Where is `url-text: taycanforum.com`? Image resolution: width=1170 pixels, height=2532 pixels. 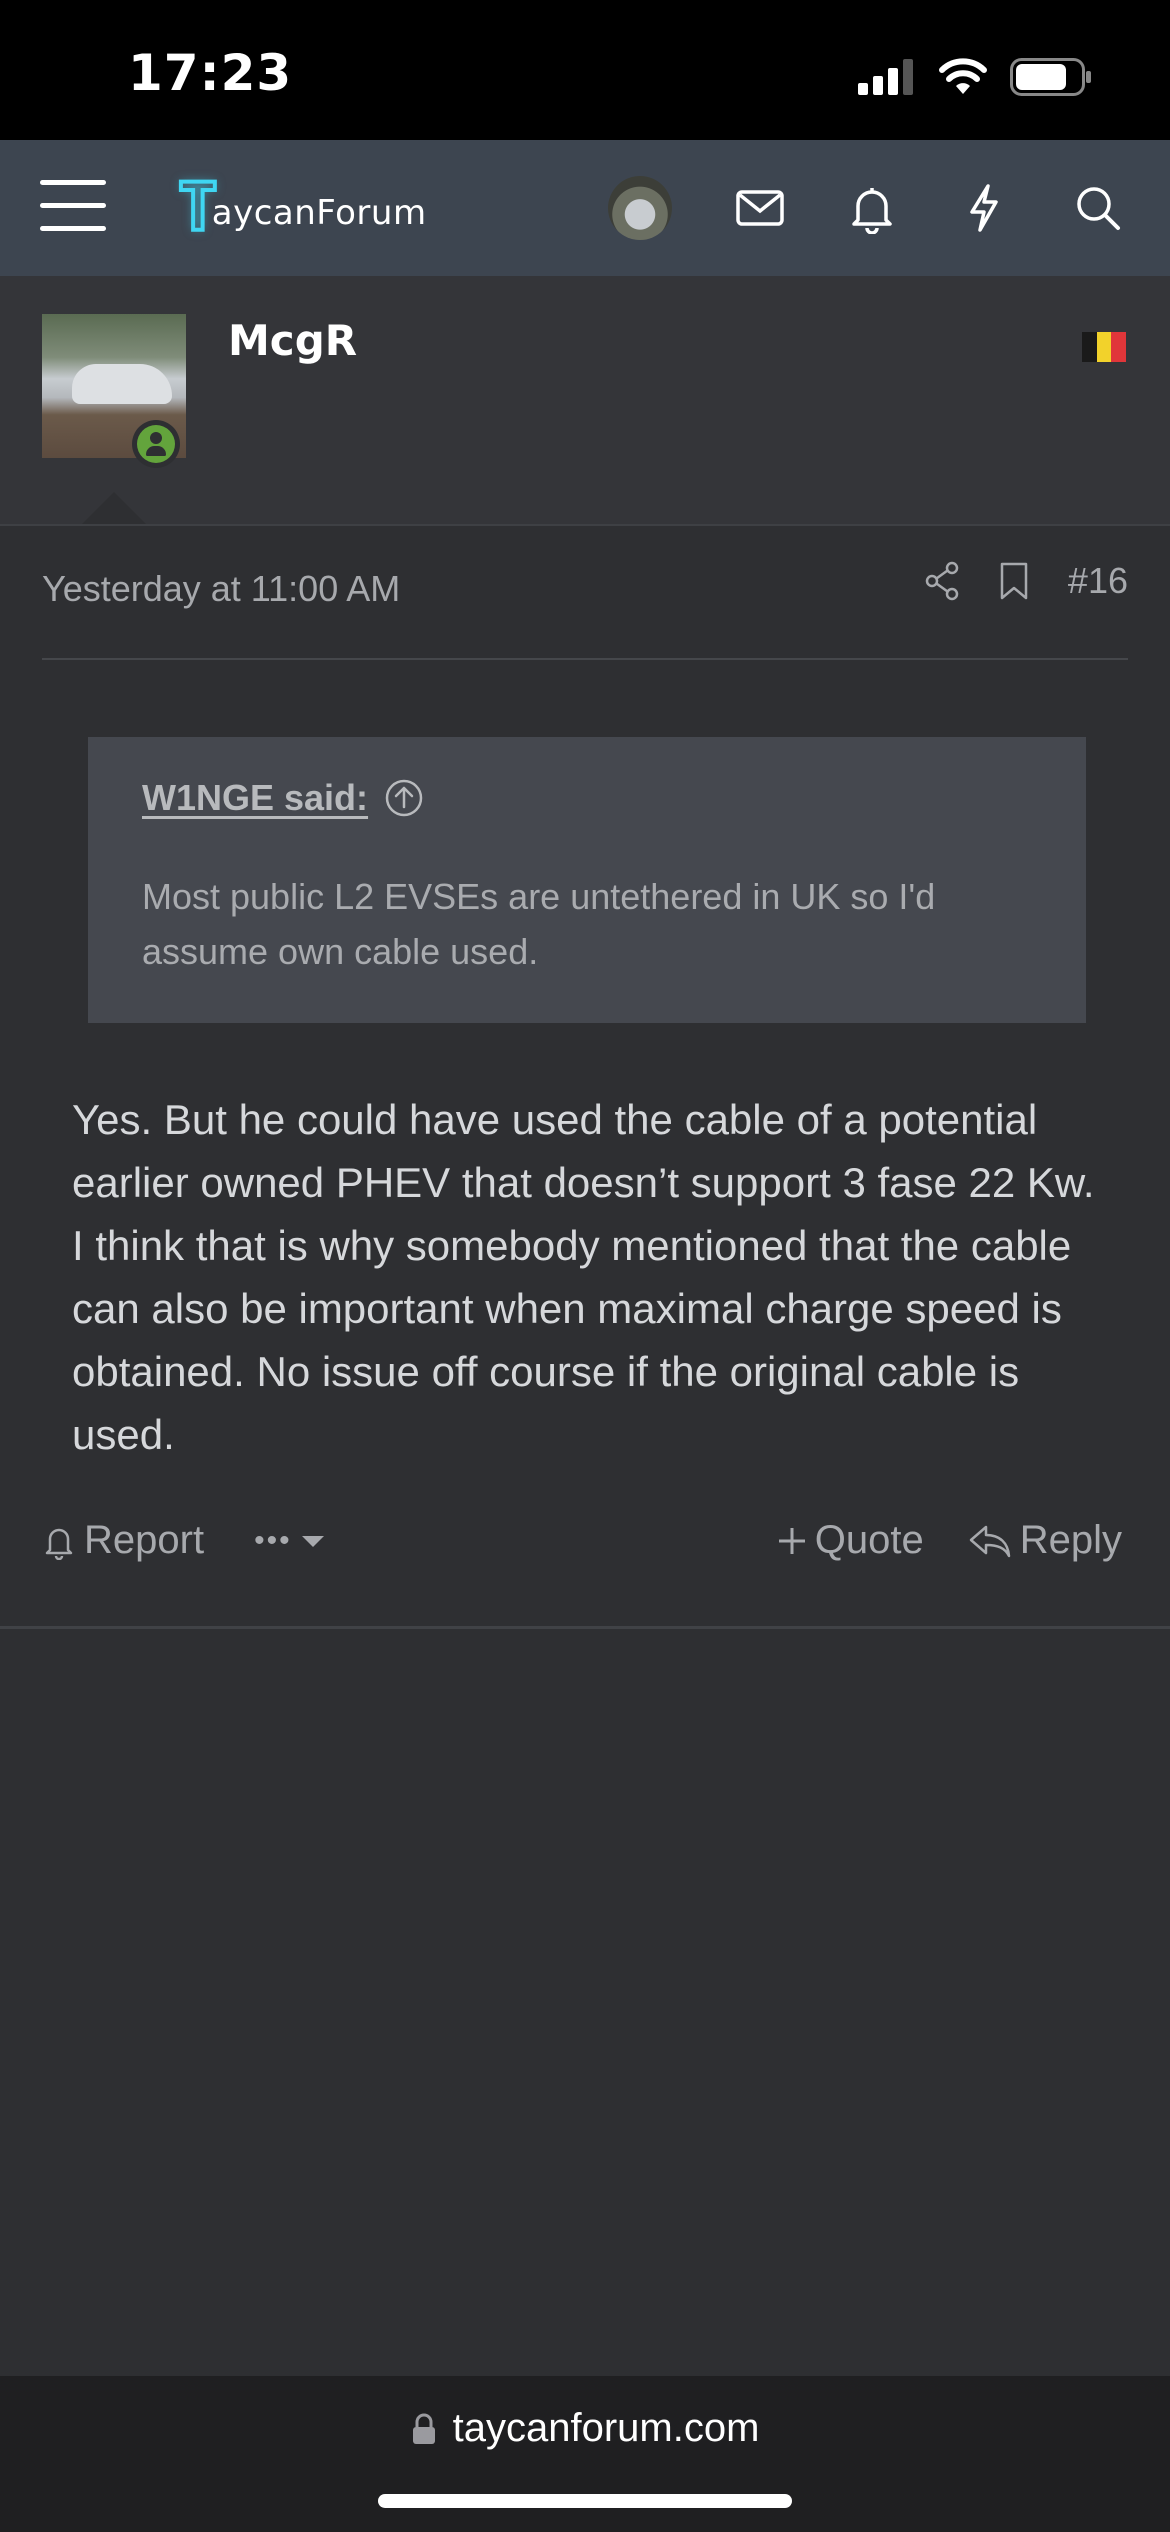
url-text: taycanforum.com is located at coordinates (606, 2428).